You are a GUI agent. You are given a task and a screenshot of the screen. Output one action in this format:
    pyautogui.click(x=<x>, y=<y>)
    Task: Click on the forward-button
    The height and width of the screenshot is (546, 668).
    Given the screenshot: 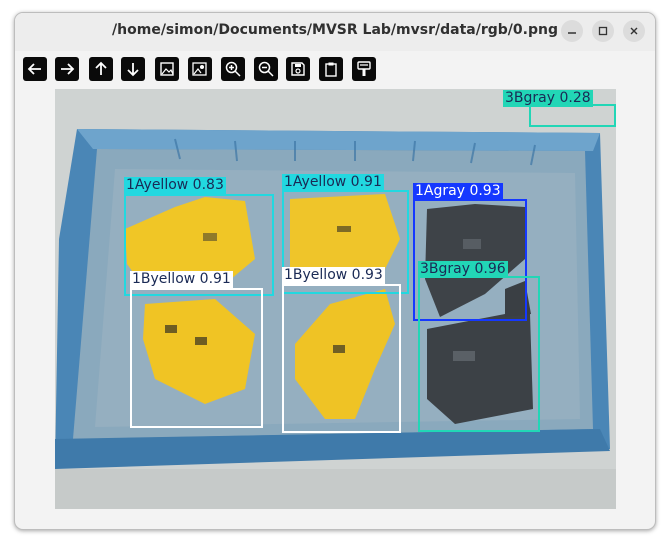 What is the action you would take?
    pyautogui.click(x=67, y=69)
    